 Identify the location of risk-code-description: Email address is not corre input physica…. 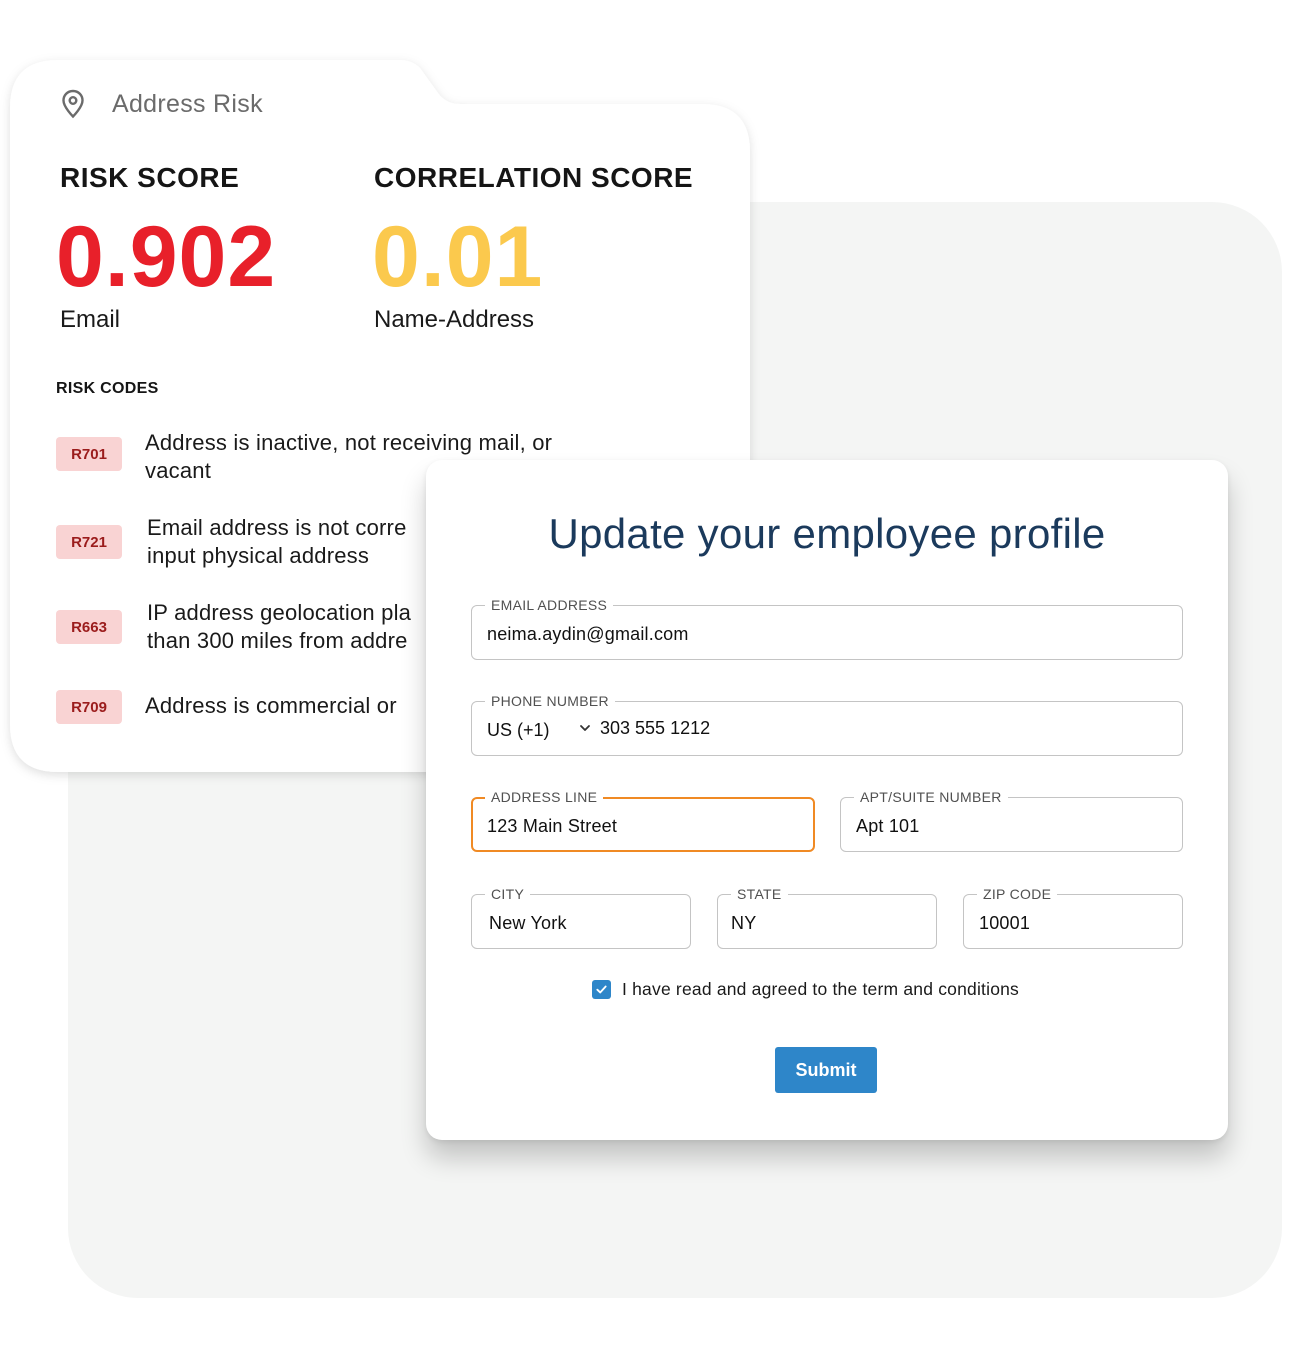
(277, 541).